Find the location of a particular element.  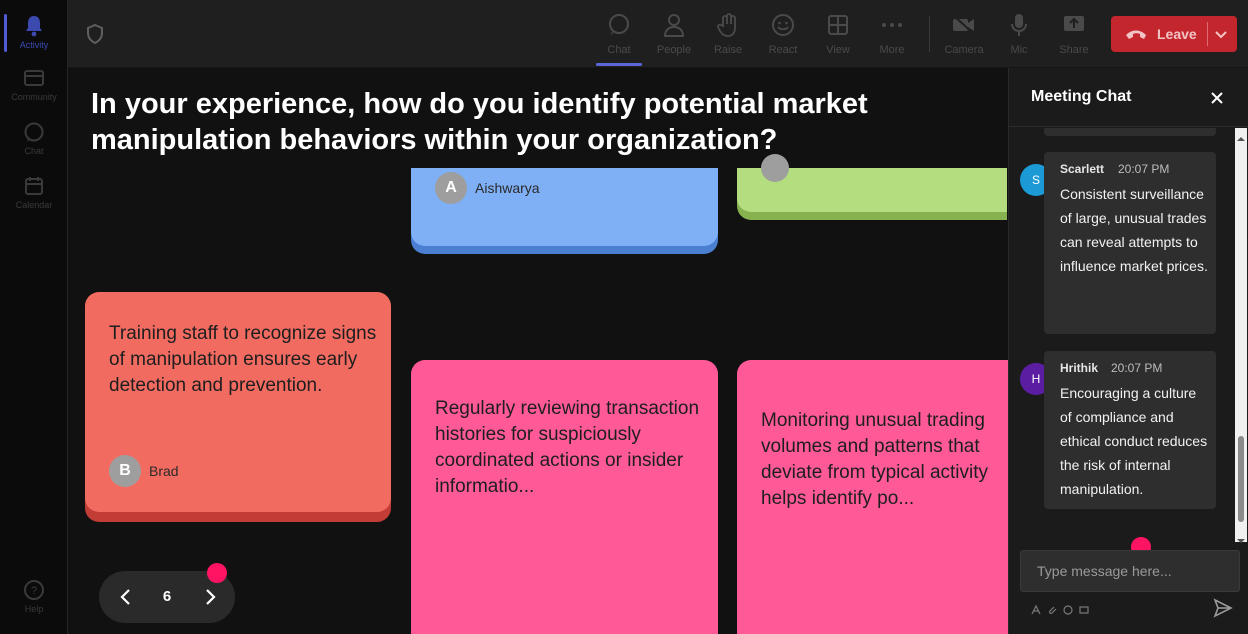

chat-title: Meeting Chat is located at coordinates (1081, 96).